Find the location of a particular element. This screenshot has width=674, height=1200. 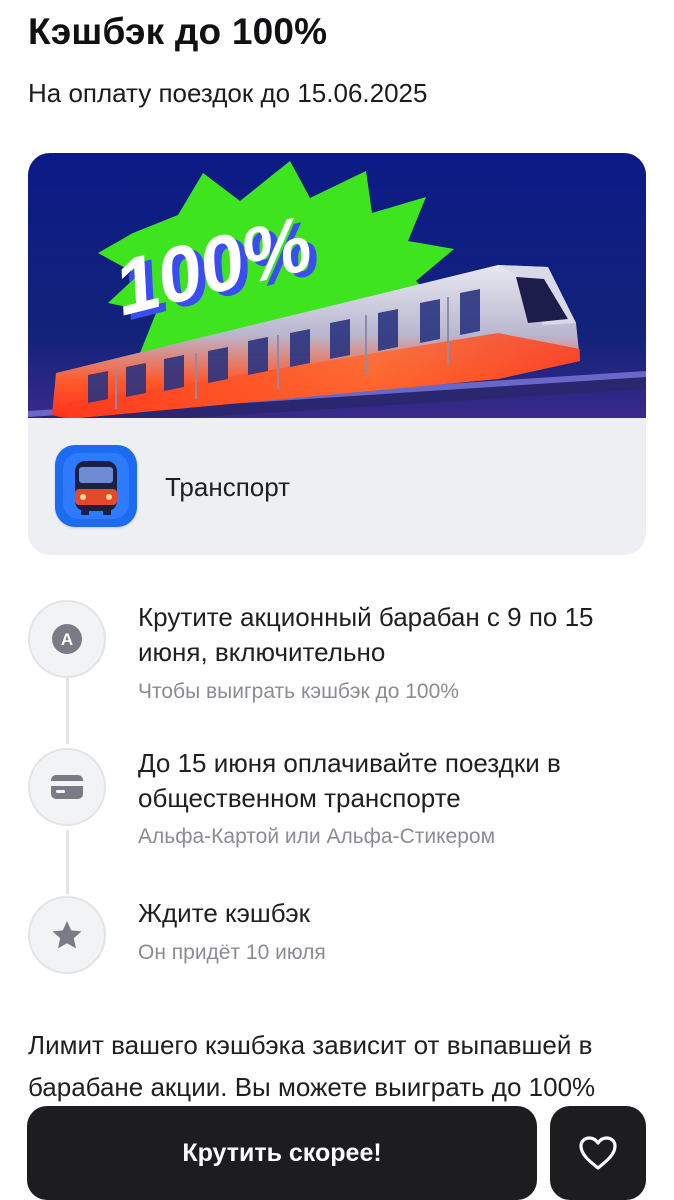

step-1-badge: A is located at coordinates (67, 639).